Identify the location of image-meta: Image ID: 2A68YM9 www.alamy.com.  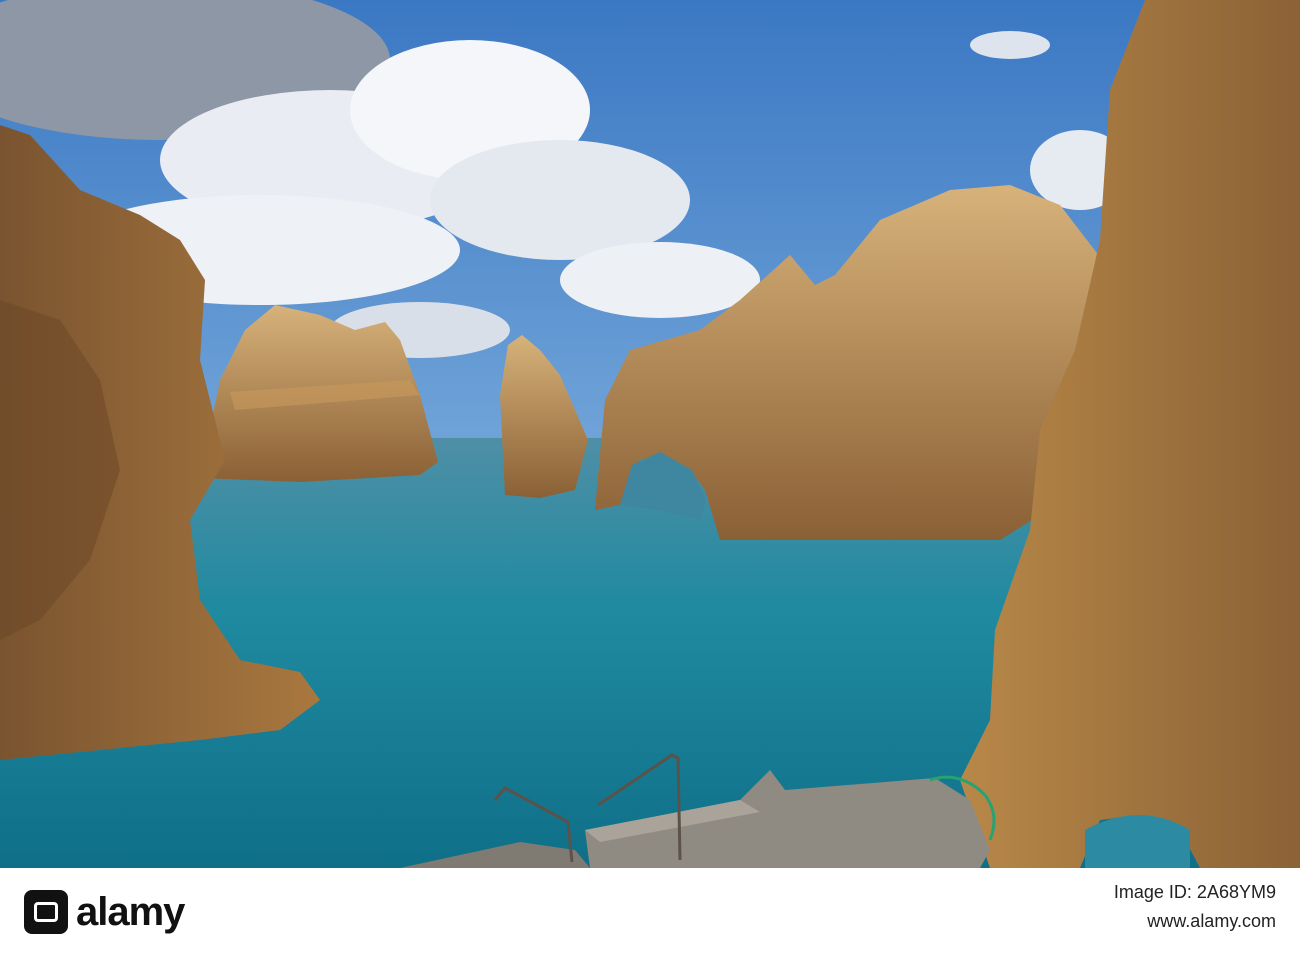
(1195, 907).